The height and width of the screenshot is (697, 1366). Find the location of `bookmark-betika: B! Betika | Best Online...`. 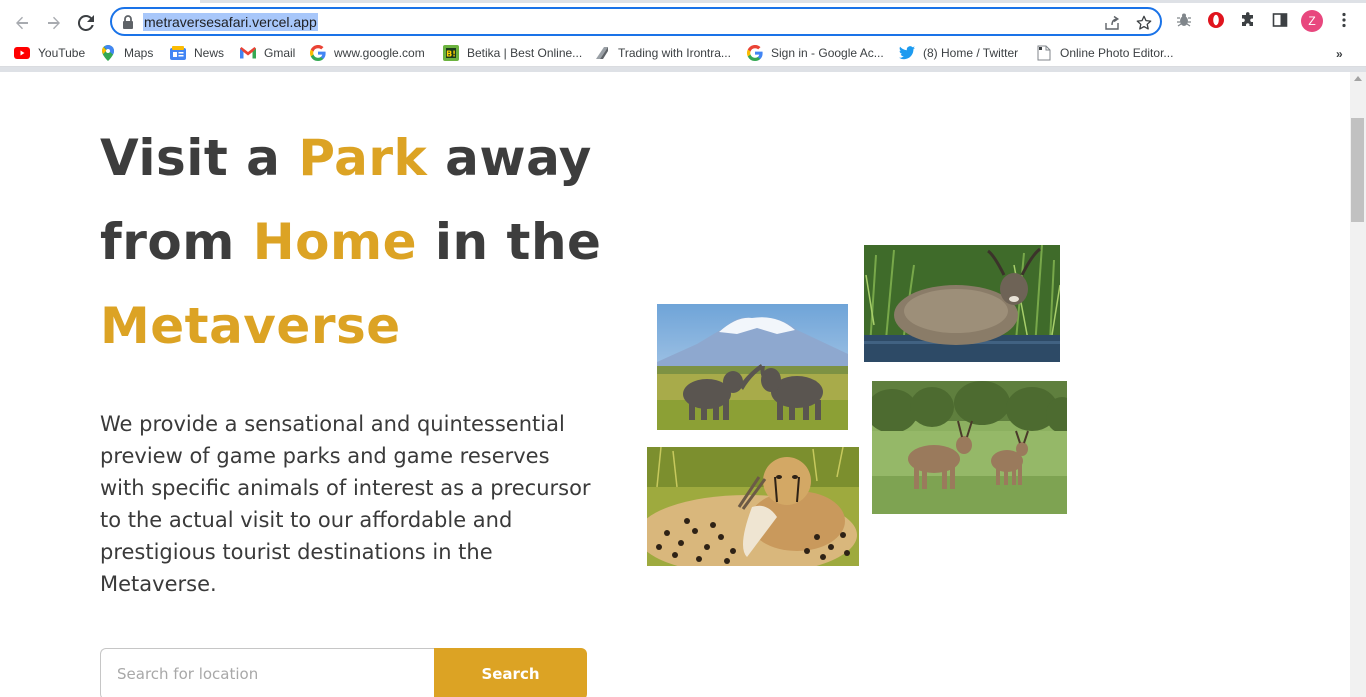

bookmark-betika: B! Betika | Best Online... is located at coordinates (512, 53).